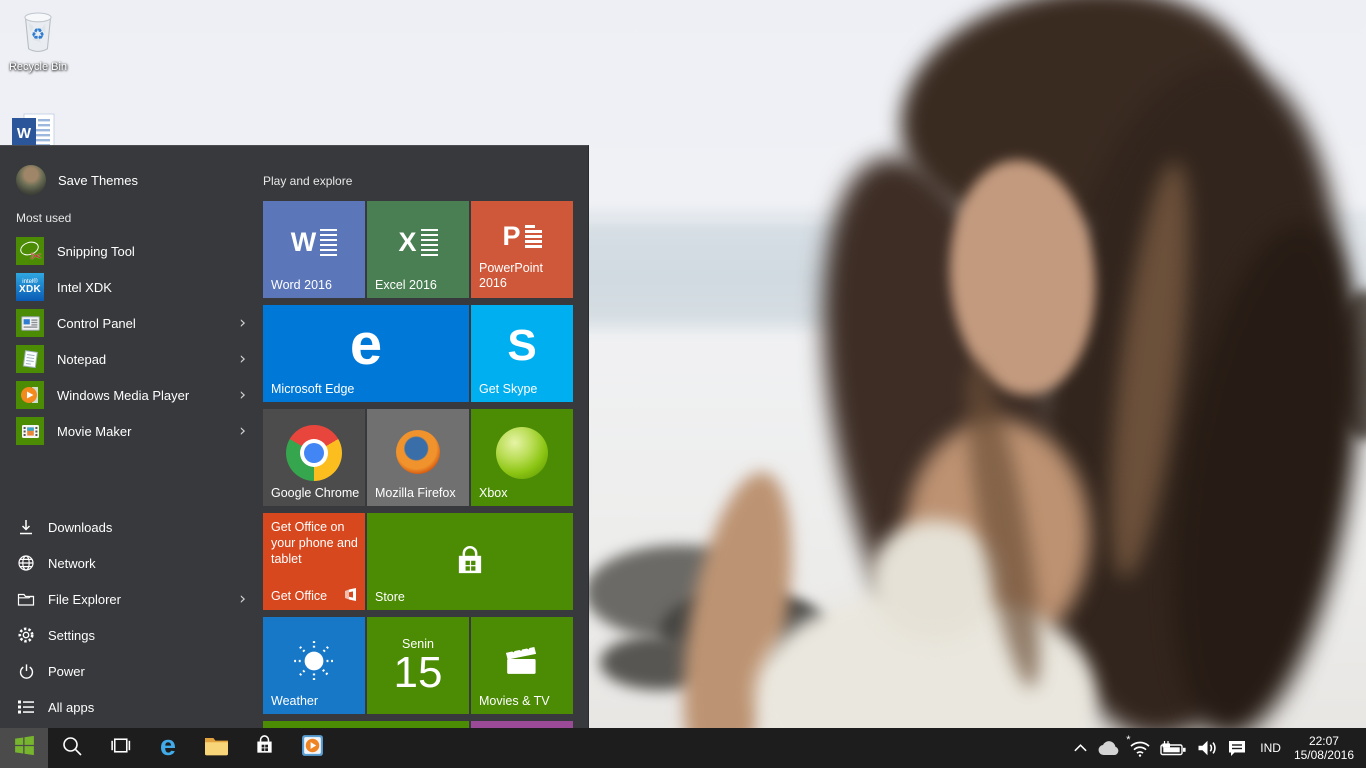 This screenshot has height=768, width=1366. I want to click on control-panel-icon, so click(30, 323).